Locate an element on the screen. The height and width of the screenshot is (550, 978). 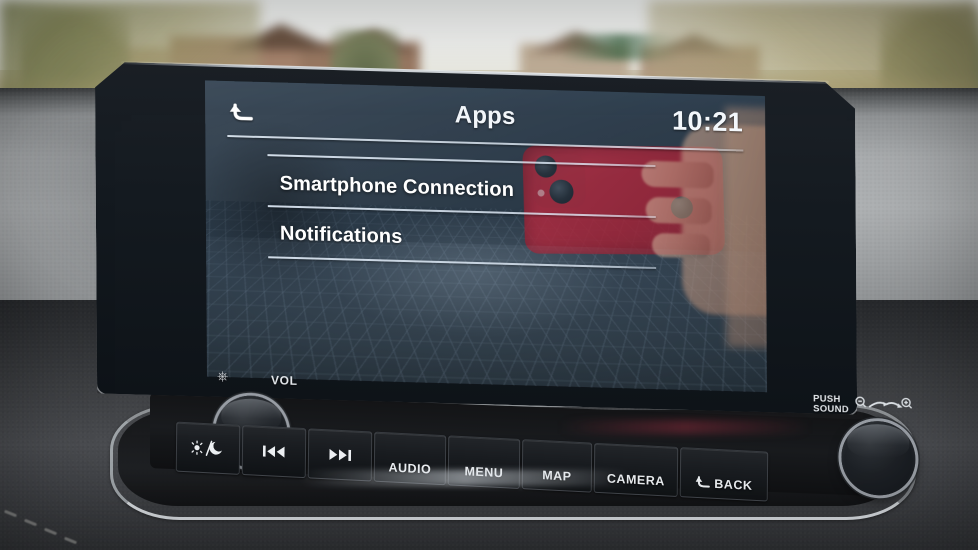
back-button: BACK is located at coordinates (724, 474).